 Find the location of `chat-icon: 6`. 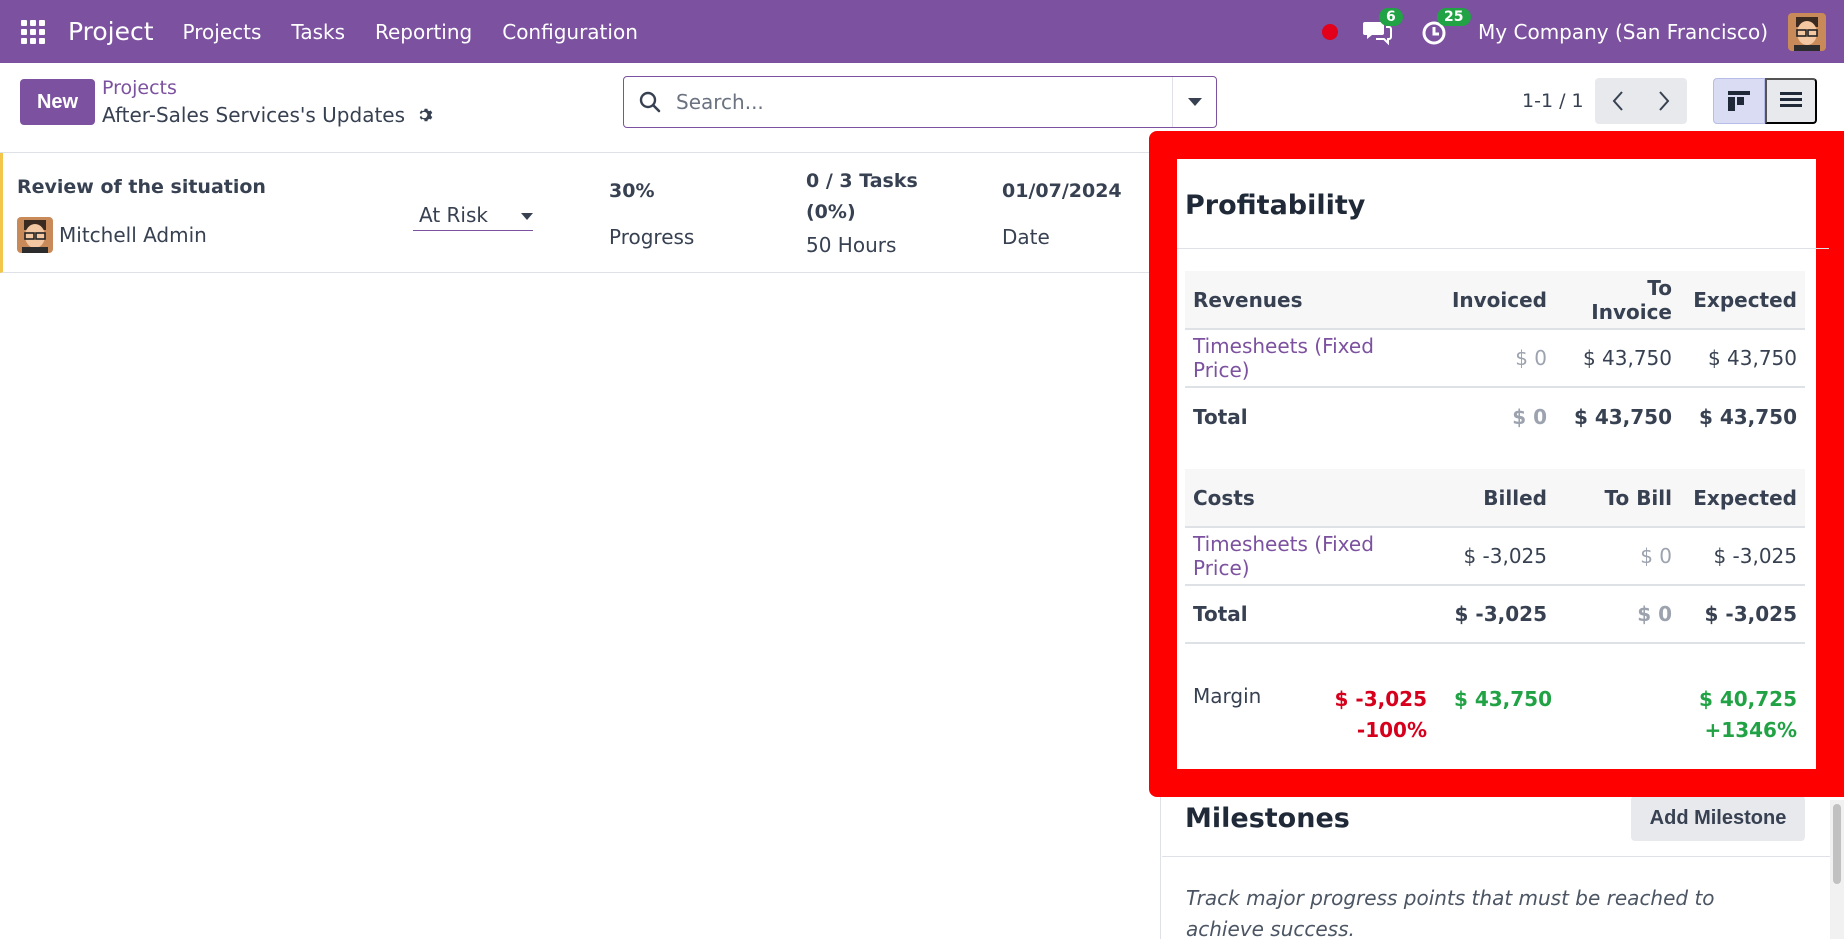

chat-icon: 6 is located at coordinates (1382, 27).